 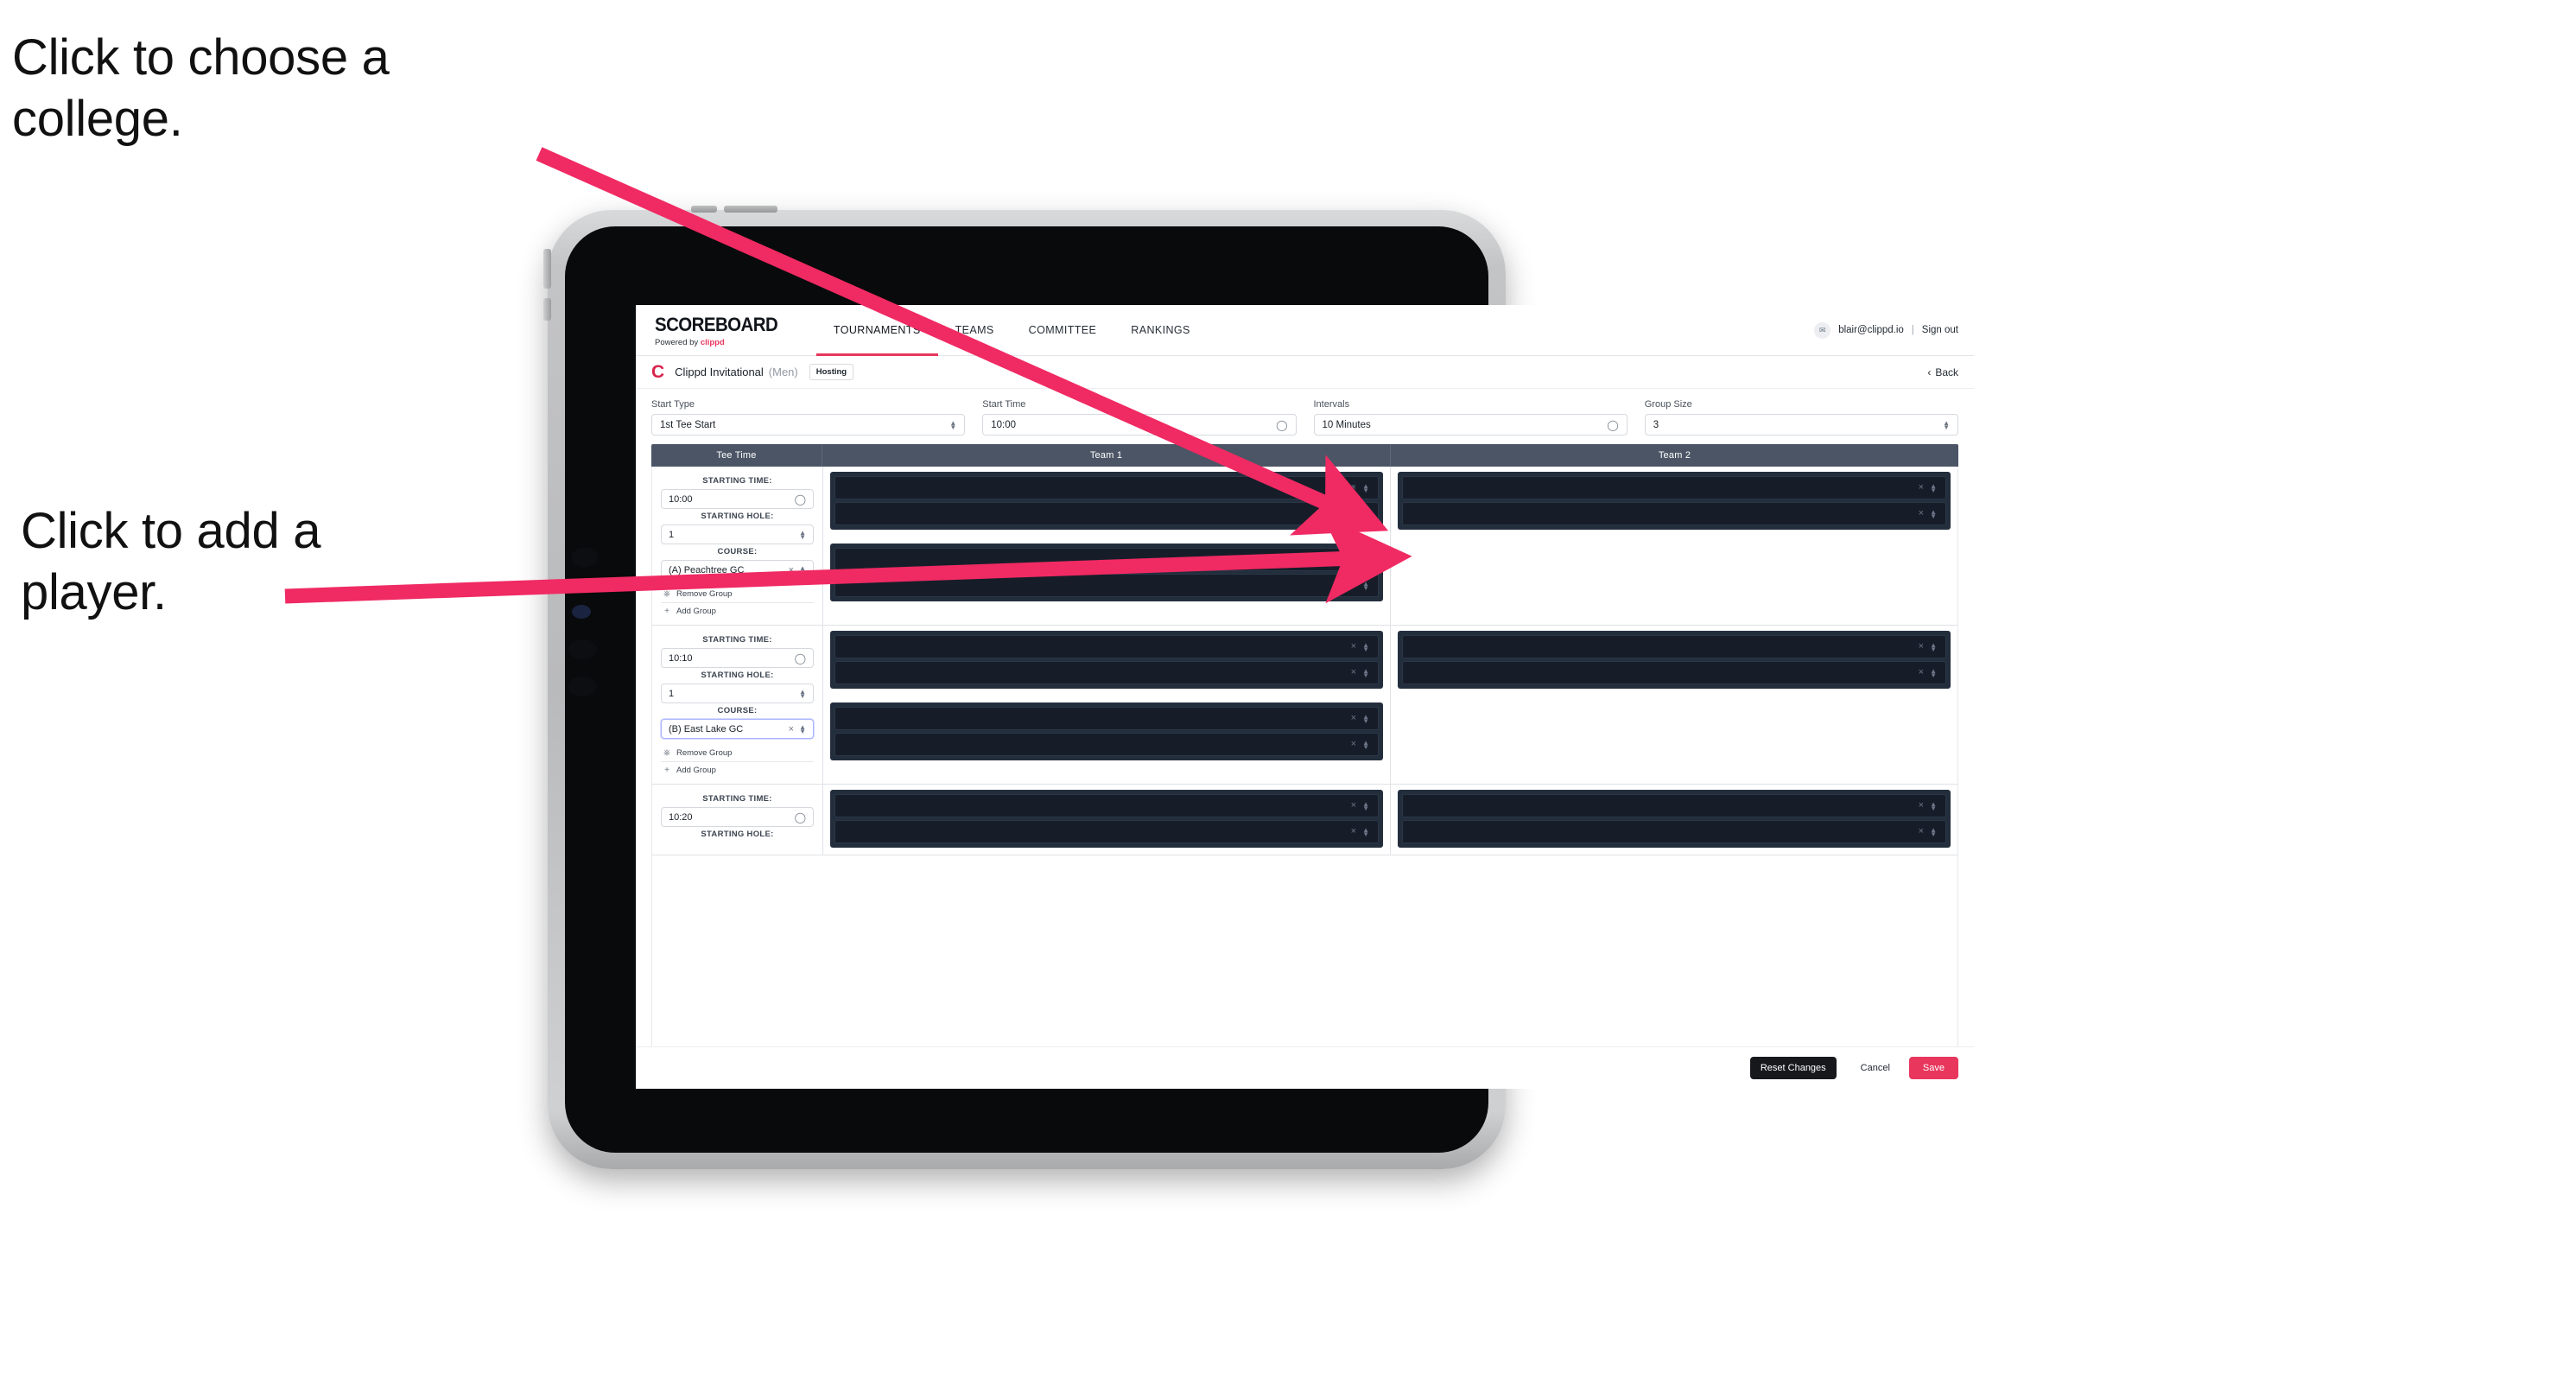 What do you see at coordinates (975, 330) in the screenshot?
I see `nav-tab-teams: TEAMS` at bounding box center [975, 330].